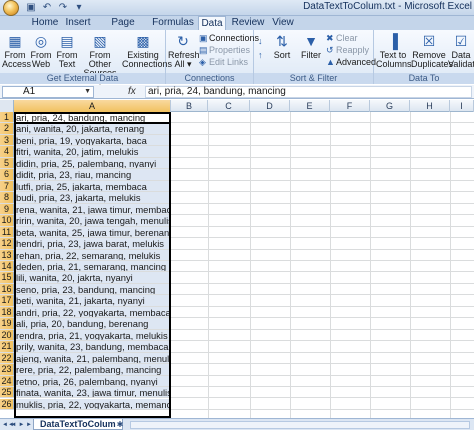  Describe the element at coordinates (92, 289) in the screenshot. I see `cell-a: seno, pria, 23, bandung, mancing` at that location.